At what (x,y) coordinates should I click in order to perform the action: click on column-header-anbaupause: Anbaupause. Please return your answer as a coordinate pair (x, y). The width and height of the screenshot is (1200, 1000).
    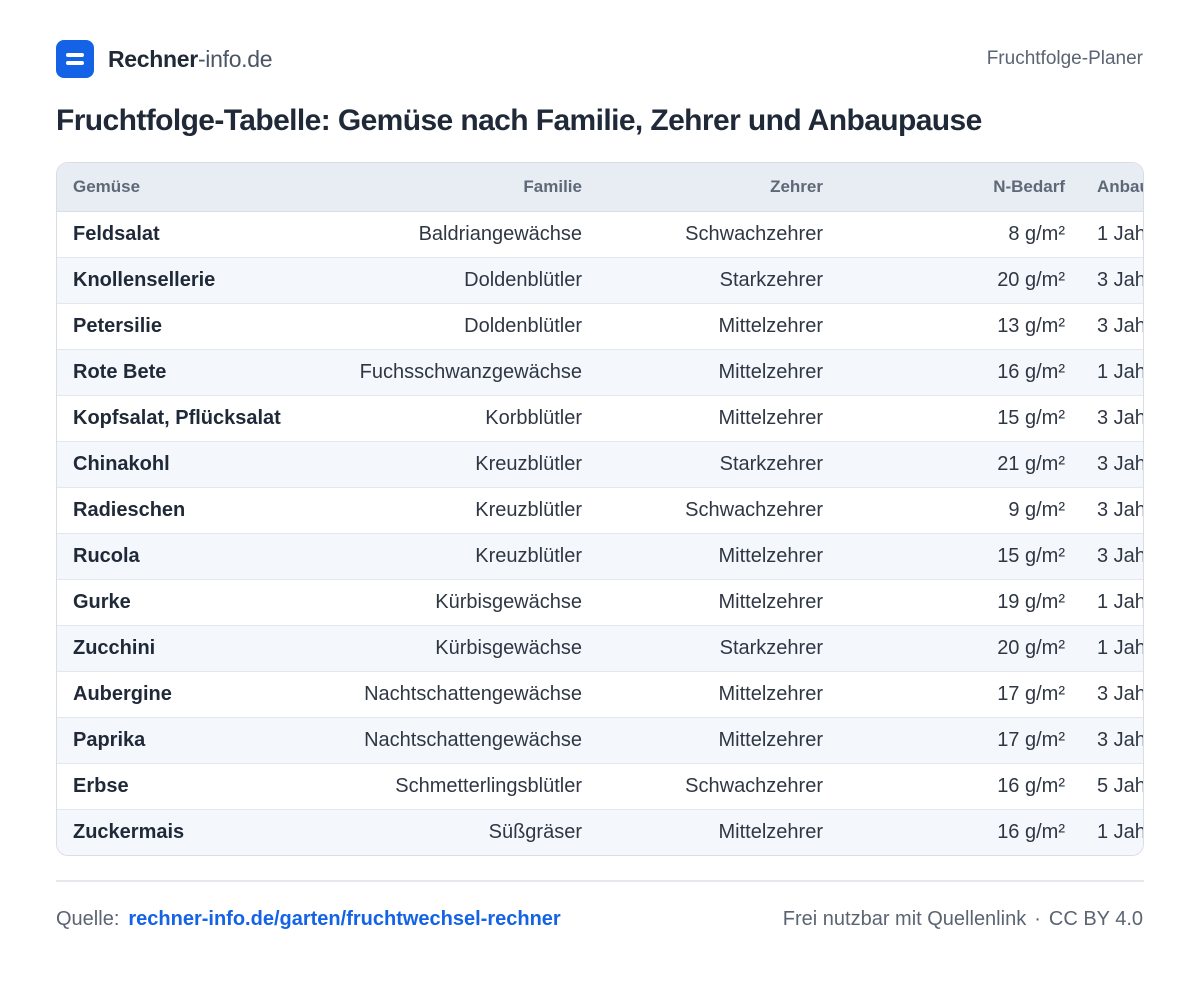
    Looking at the image, I should click on (1112, 187).